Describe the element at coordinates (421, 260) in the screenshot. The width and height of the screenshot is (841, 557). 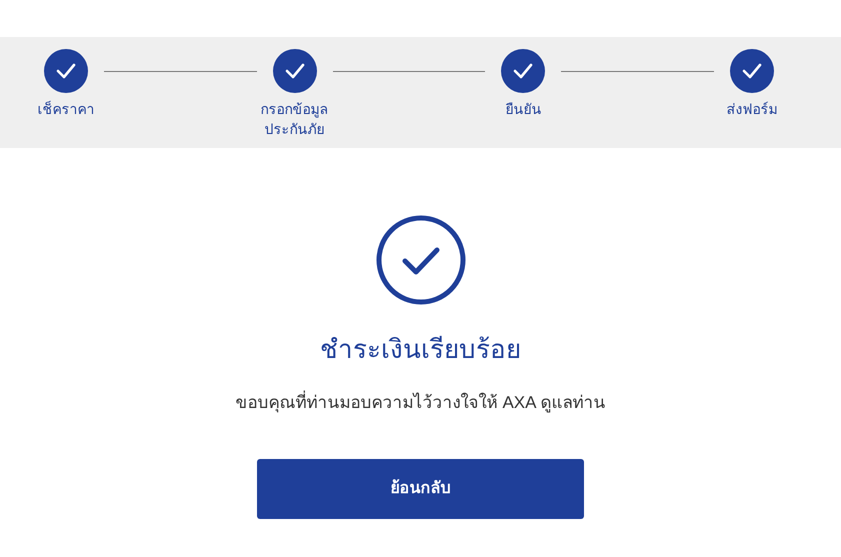
I see `check-circle-icon` at that location.